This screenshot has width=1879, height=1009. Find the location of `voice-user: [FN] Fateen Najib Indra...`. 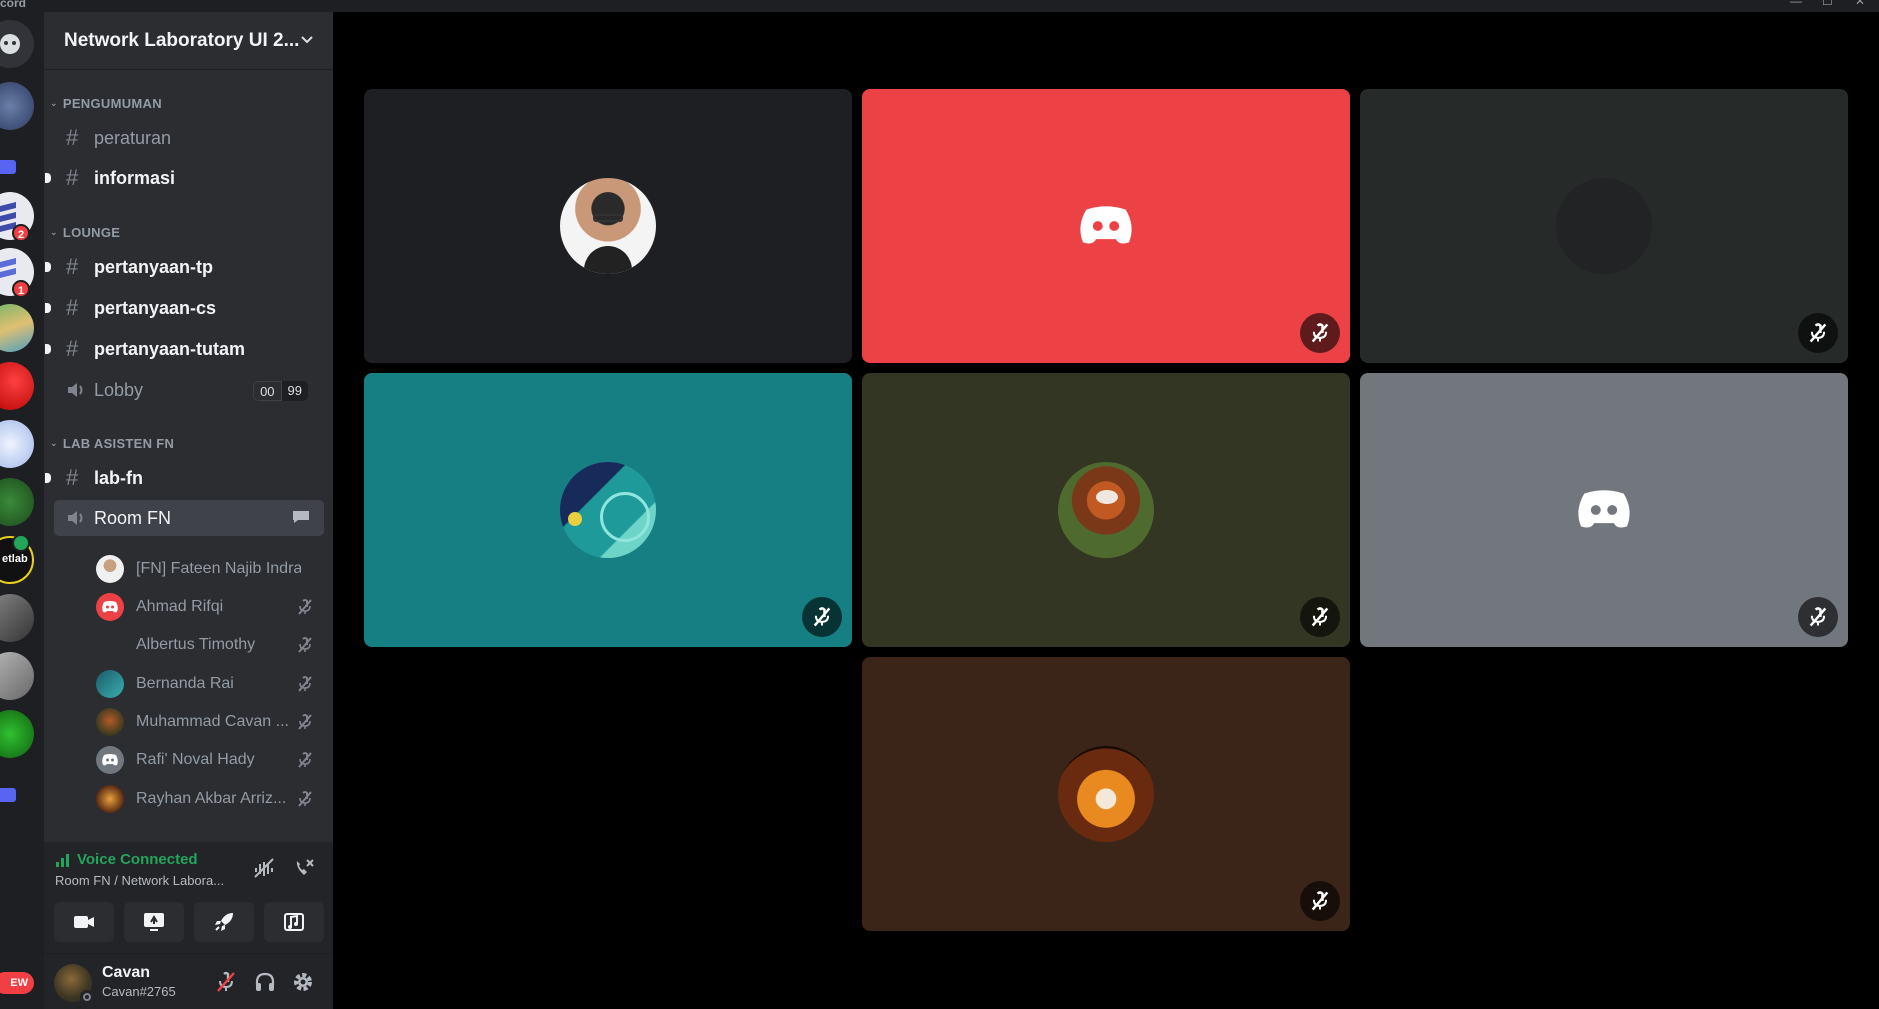

voice-user: [FN] Fateen Najib Indra... is located at coordinates (211, 569).